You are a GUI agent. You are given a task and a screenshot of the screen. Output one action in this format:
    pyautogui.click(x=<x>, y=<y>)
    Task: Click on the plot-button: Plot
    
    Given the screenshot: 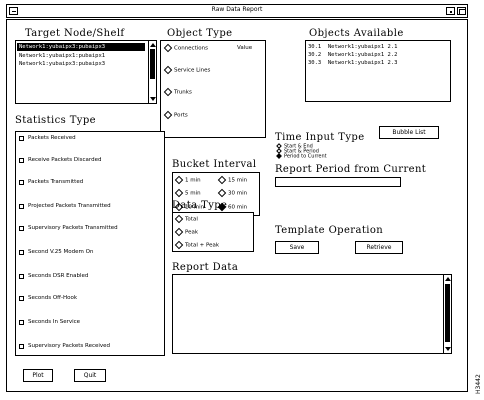 What is the action you would take?
    pyautogui.click(x=38, y=375)
    